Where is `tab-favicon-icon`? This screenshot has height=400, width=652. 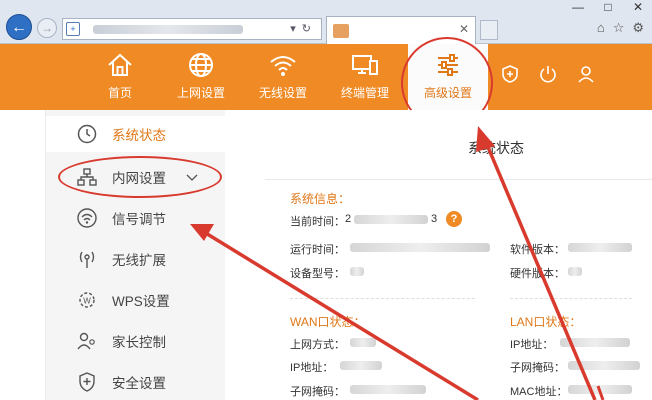
tab-favicon-icon is located at coordinates (341, 31).